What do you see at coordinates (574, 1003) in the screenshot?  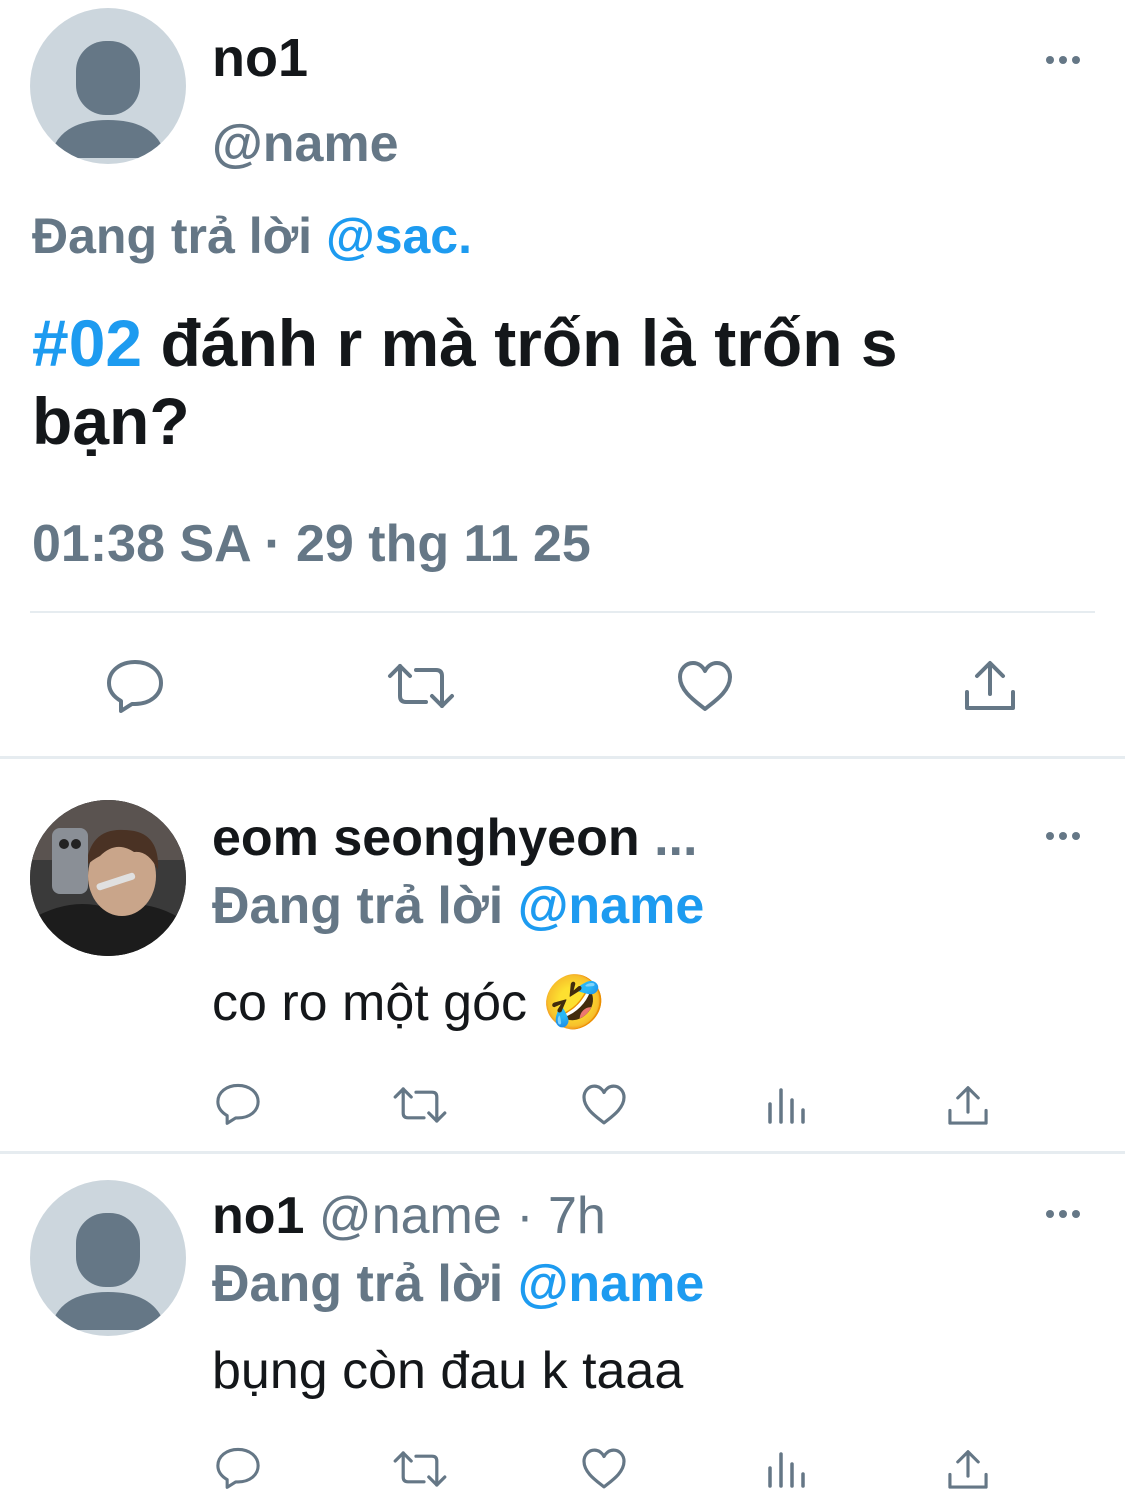 I see `rofl-emoji-icon: 🤣` at bounding box center [574, 1003].